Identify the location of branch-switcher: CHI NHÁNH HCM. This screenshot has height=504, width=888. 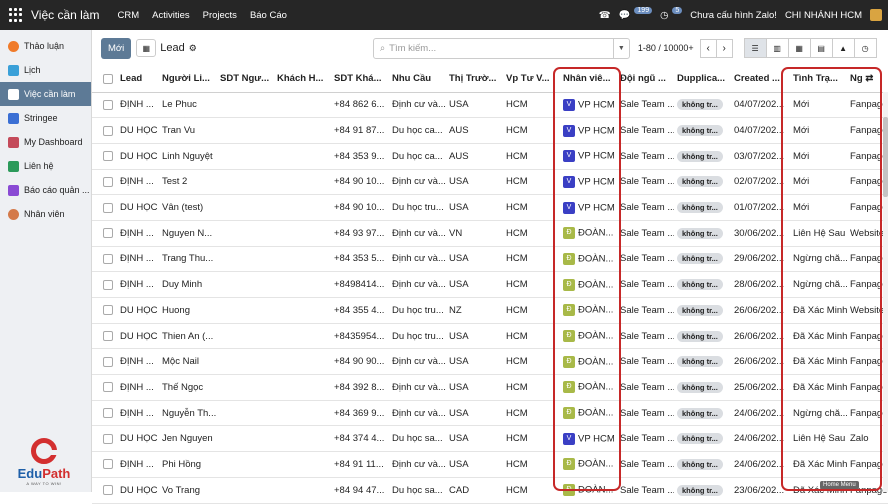
(823, 15).